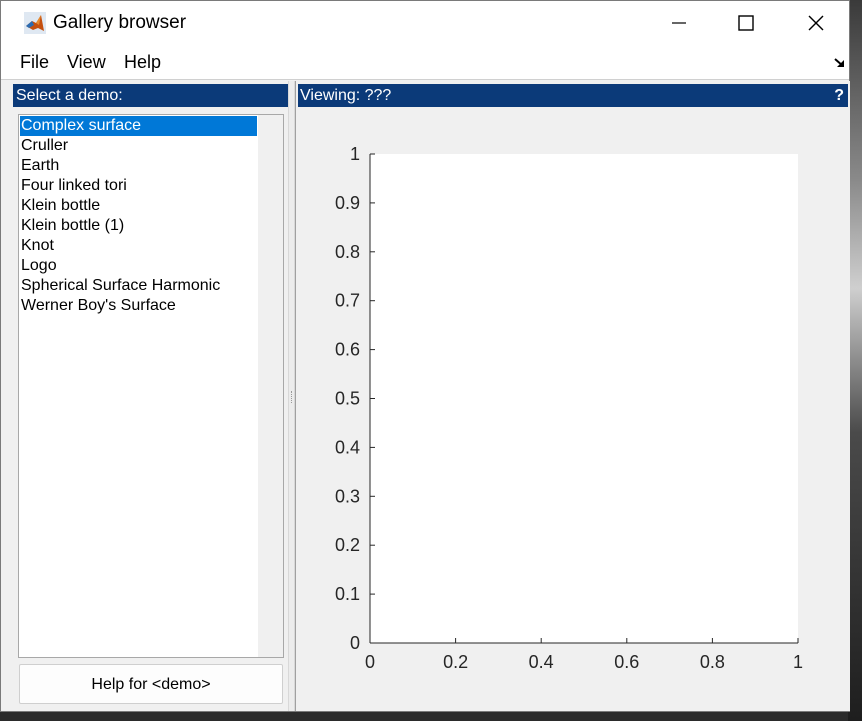  Describe the element at coordinates (840, 63) in the screenshot. I see `dock-arrow-icon` at that location.